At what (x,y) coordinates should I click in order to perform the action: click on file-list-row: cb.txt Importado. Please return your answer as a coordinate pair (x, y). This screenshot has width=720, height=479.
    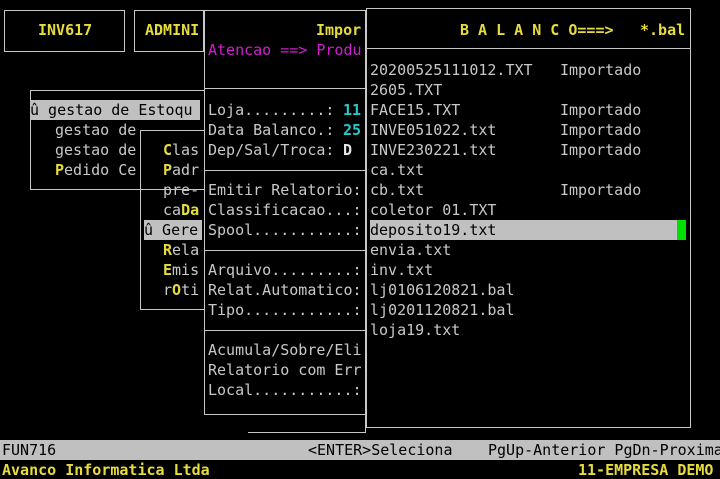
    Looking at the image, I should click on (528, 190).